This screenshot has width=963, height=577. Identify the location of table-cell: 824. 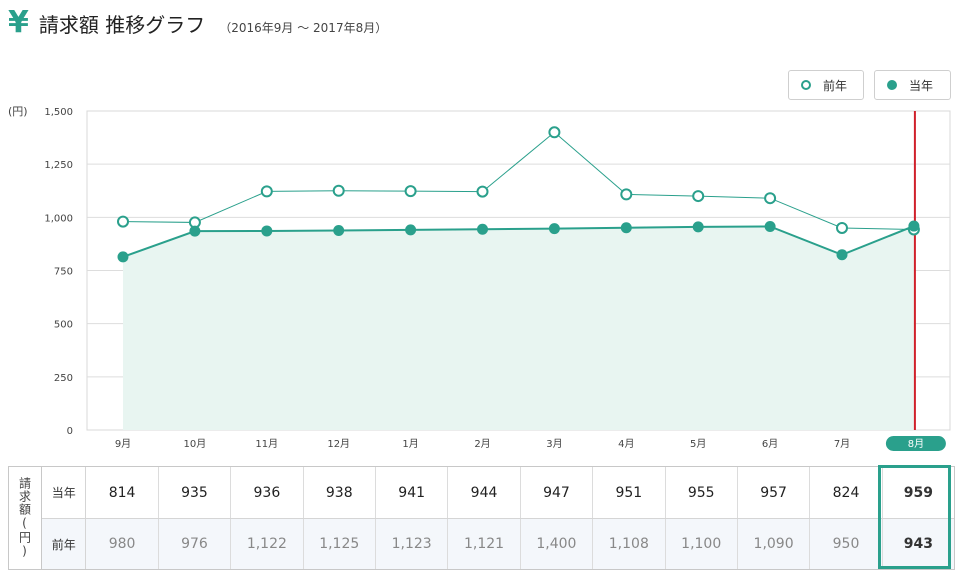
(846, 492).